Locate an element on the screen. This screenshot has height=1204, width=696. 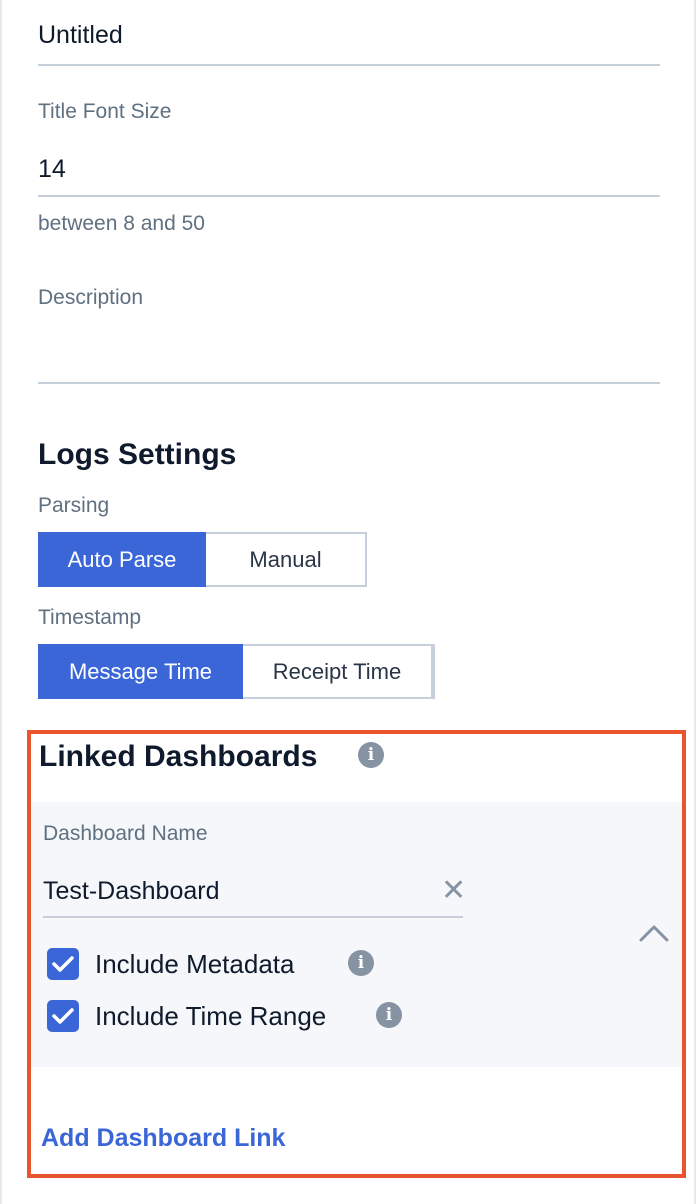
include-time-range-row: Include Time Range is located at coordinates (186, 1016).